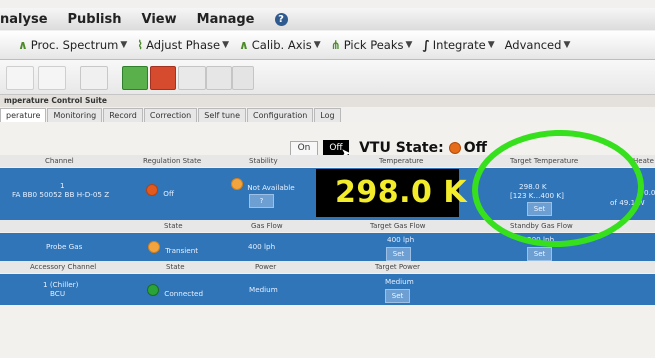 The height and width of the screenshot is (358, 655). I want to click on header-target-power: Target Power, so click(398, 267).